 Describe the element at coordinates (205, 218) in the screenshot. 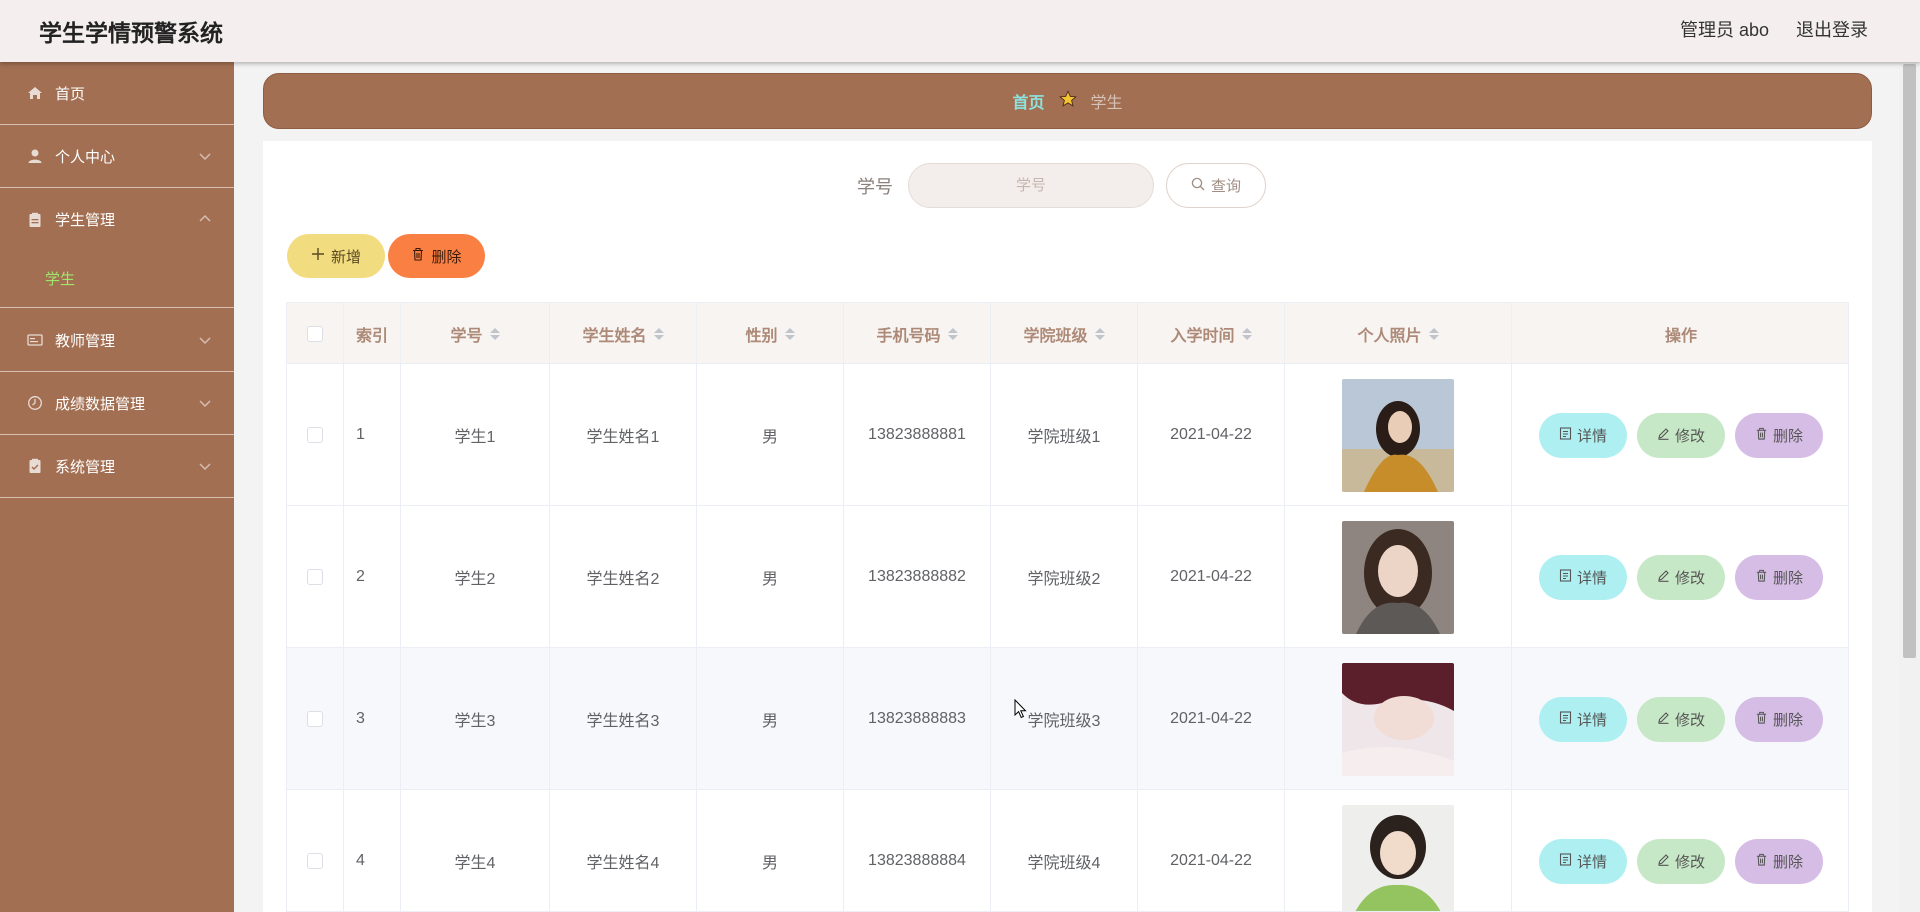

I see `chevron-up-icon` at that location.